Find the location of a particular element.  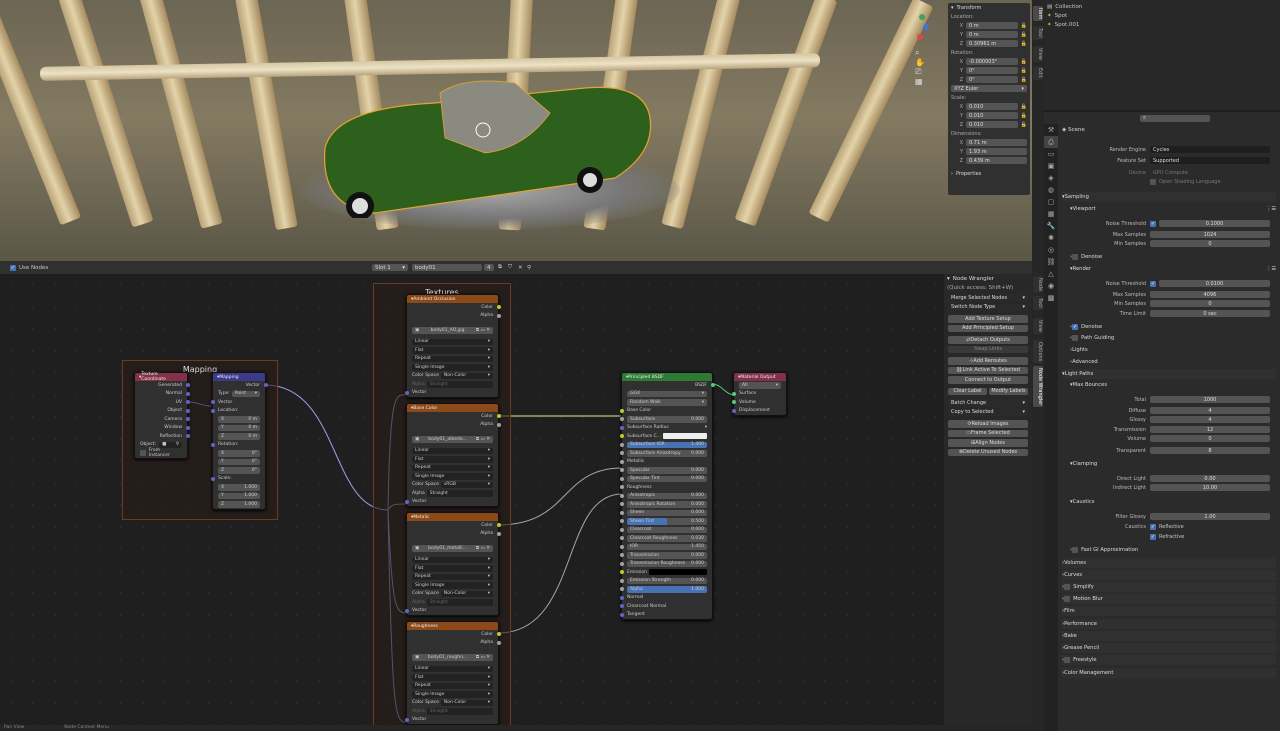

nw-button: ⊗ Delete Unused Nodes is located at coordinates (988, 452).